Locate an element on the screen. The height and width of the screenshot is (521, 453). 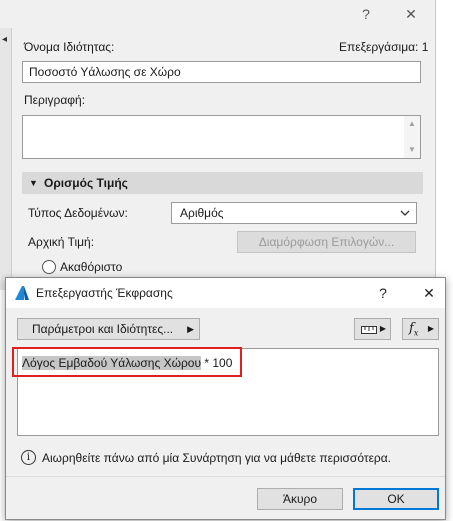
app-logo-icon is located at coordinates (22, 293).